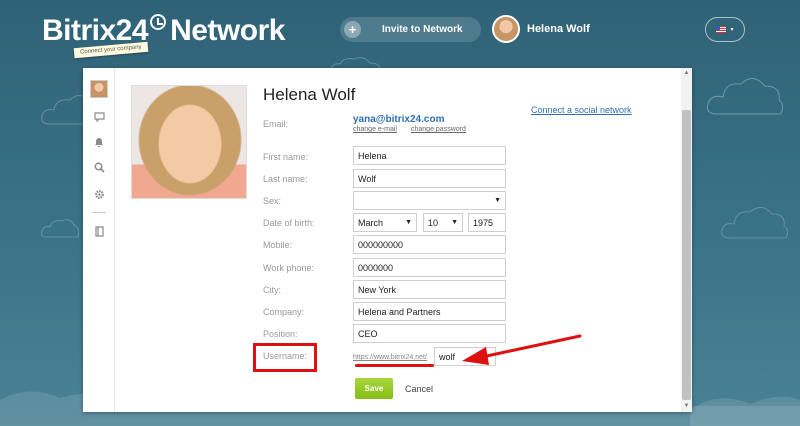  I want to click on sidebar-item-messages, so click(99, 117).